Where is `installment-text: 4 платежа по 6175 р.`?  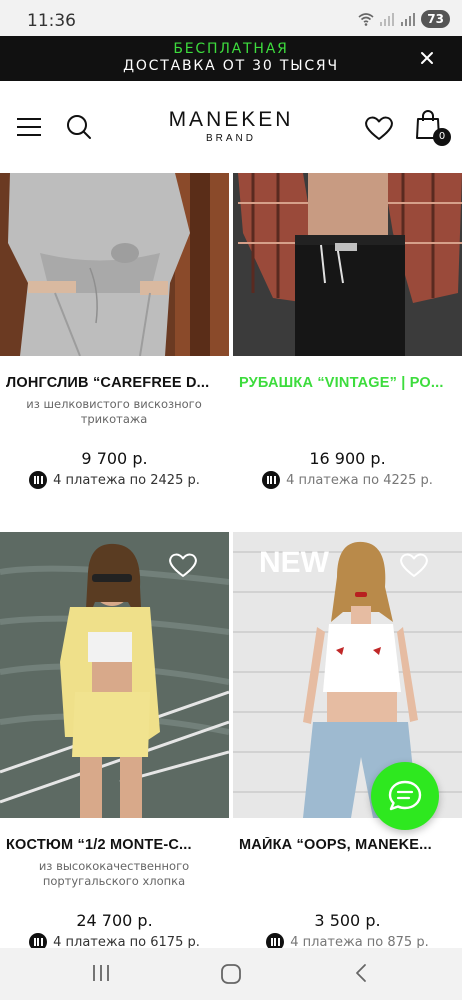 installment-text: 4 платежа по 6175 р. is located at coordinates (126, 941).